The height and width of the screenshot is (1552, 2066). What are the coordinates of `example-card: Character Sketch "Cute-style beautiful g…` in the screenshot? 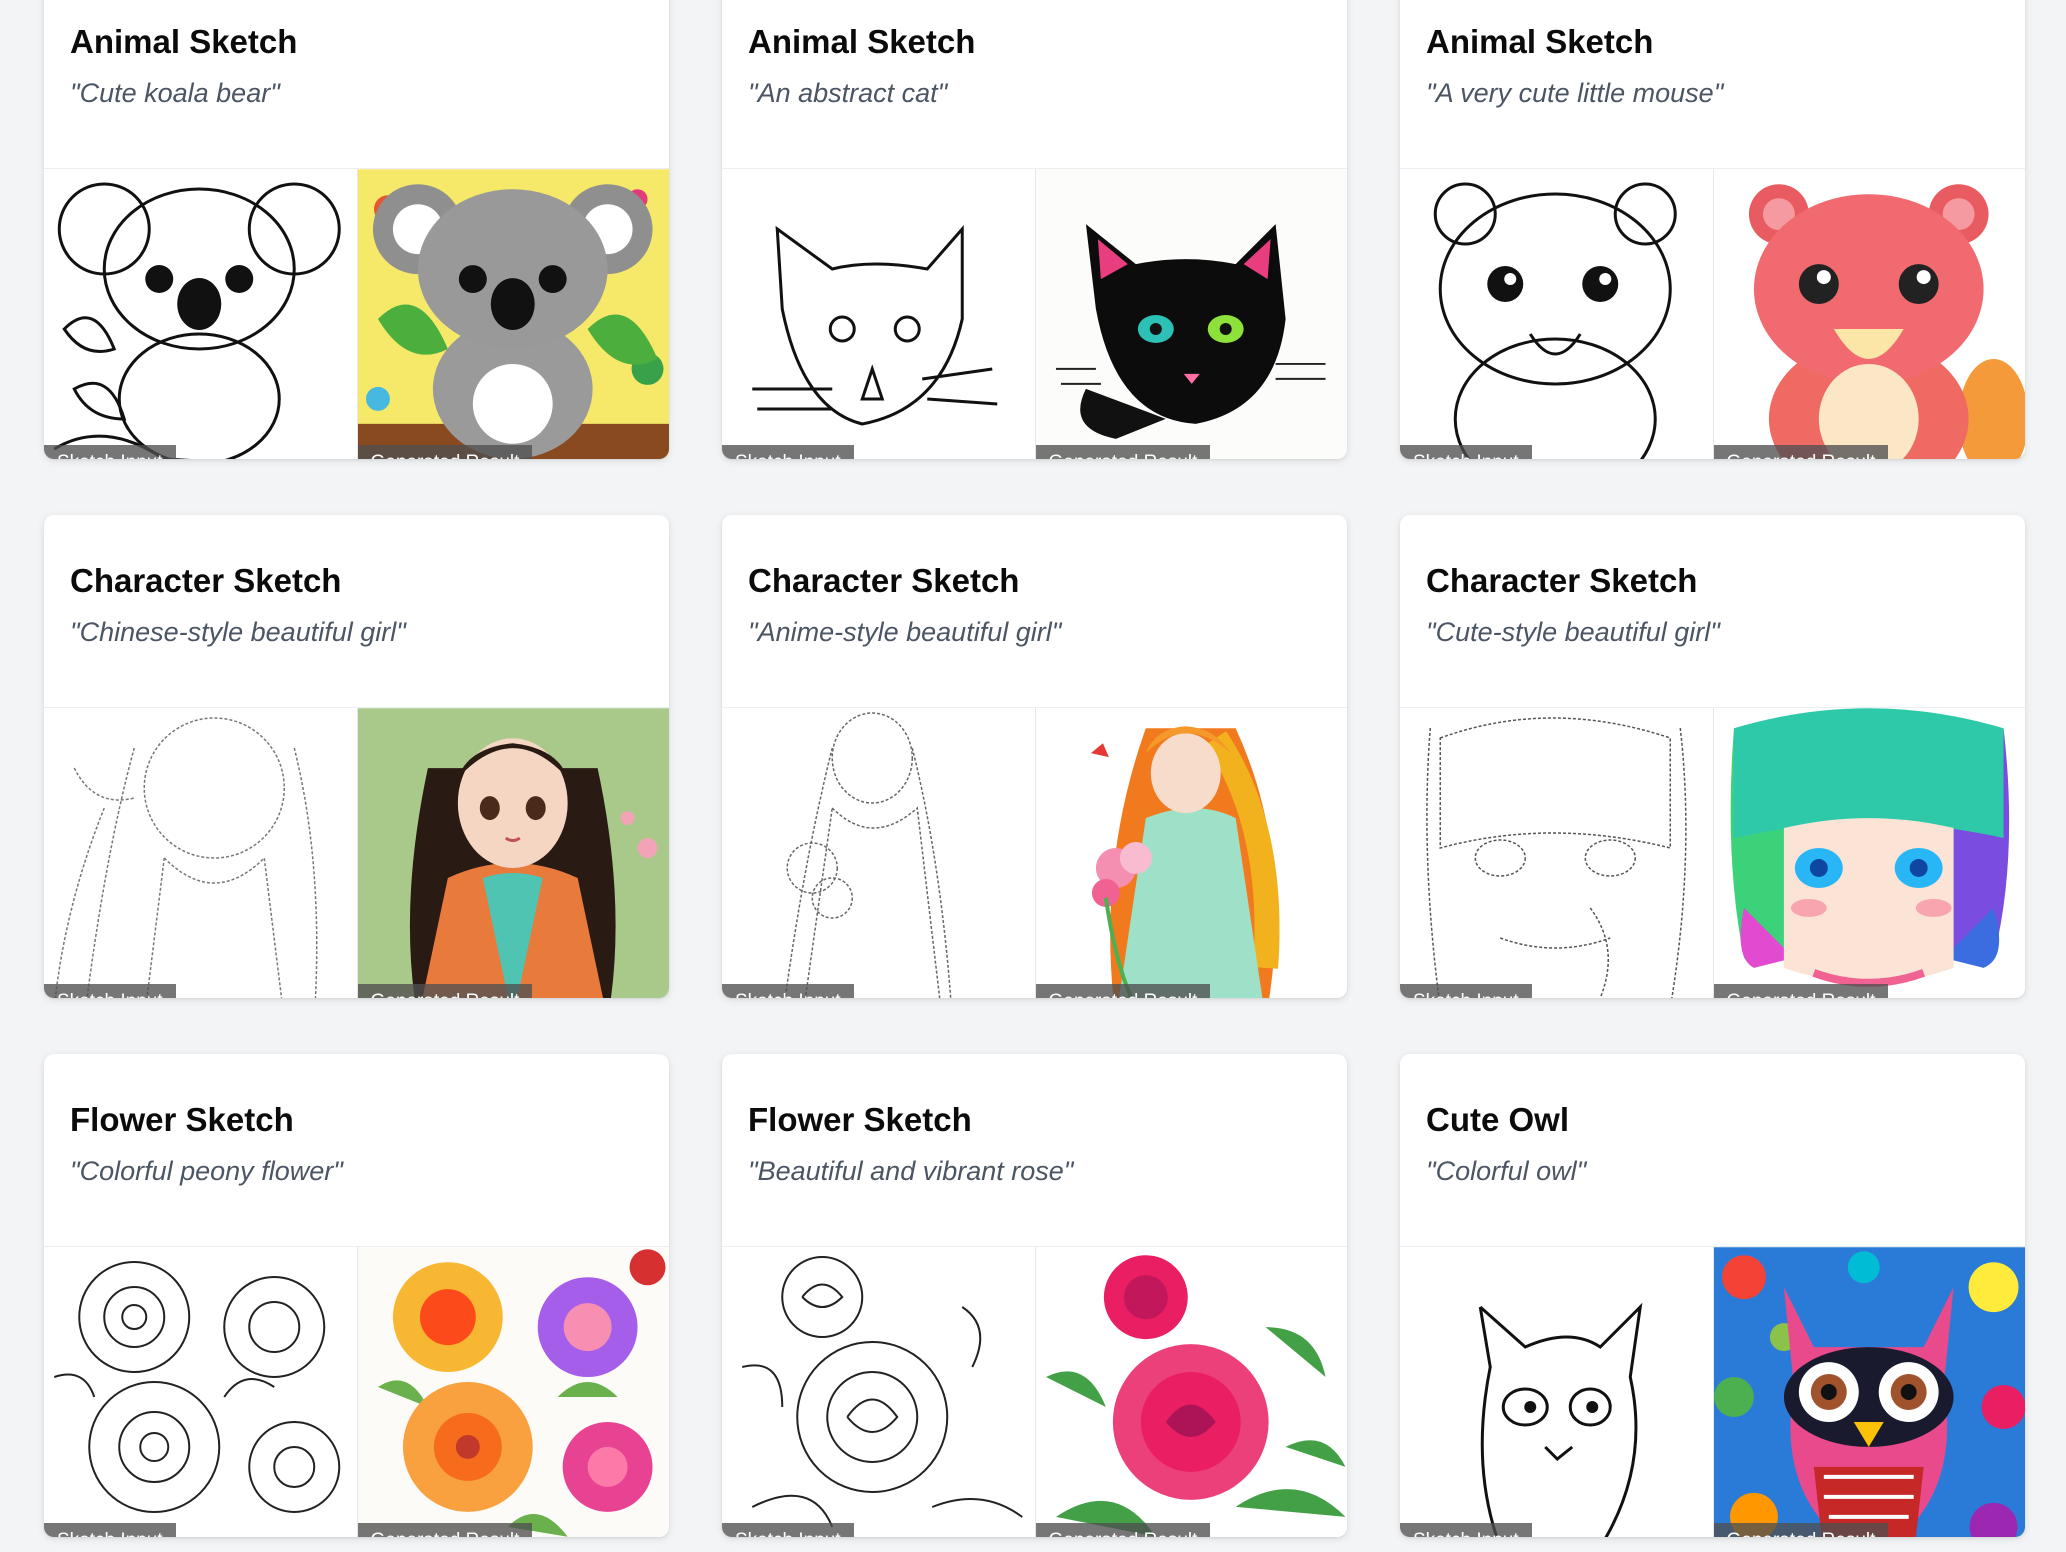 It's located at (1712, 756).